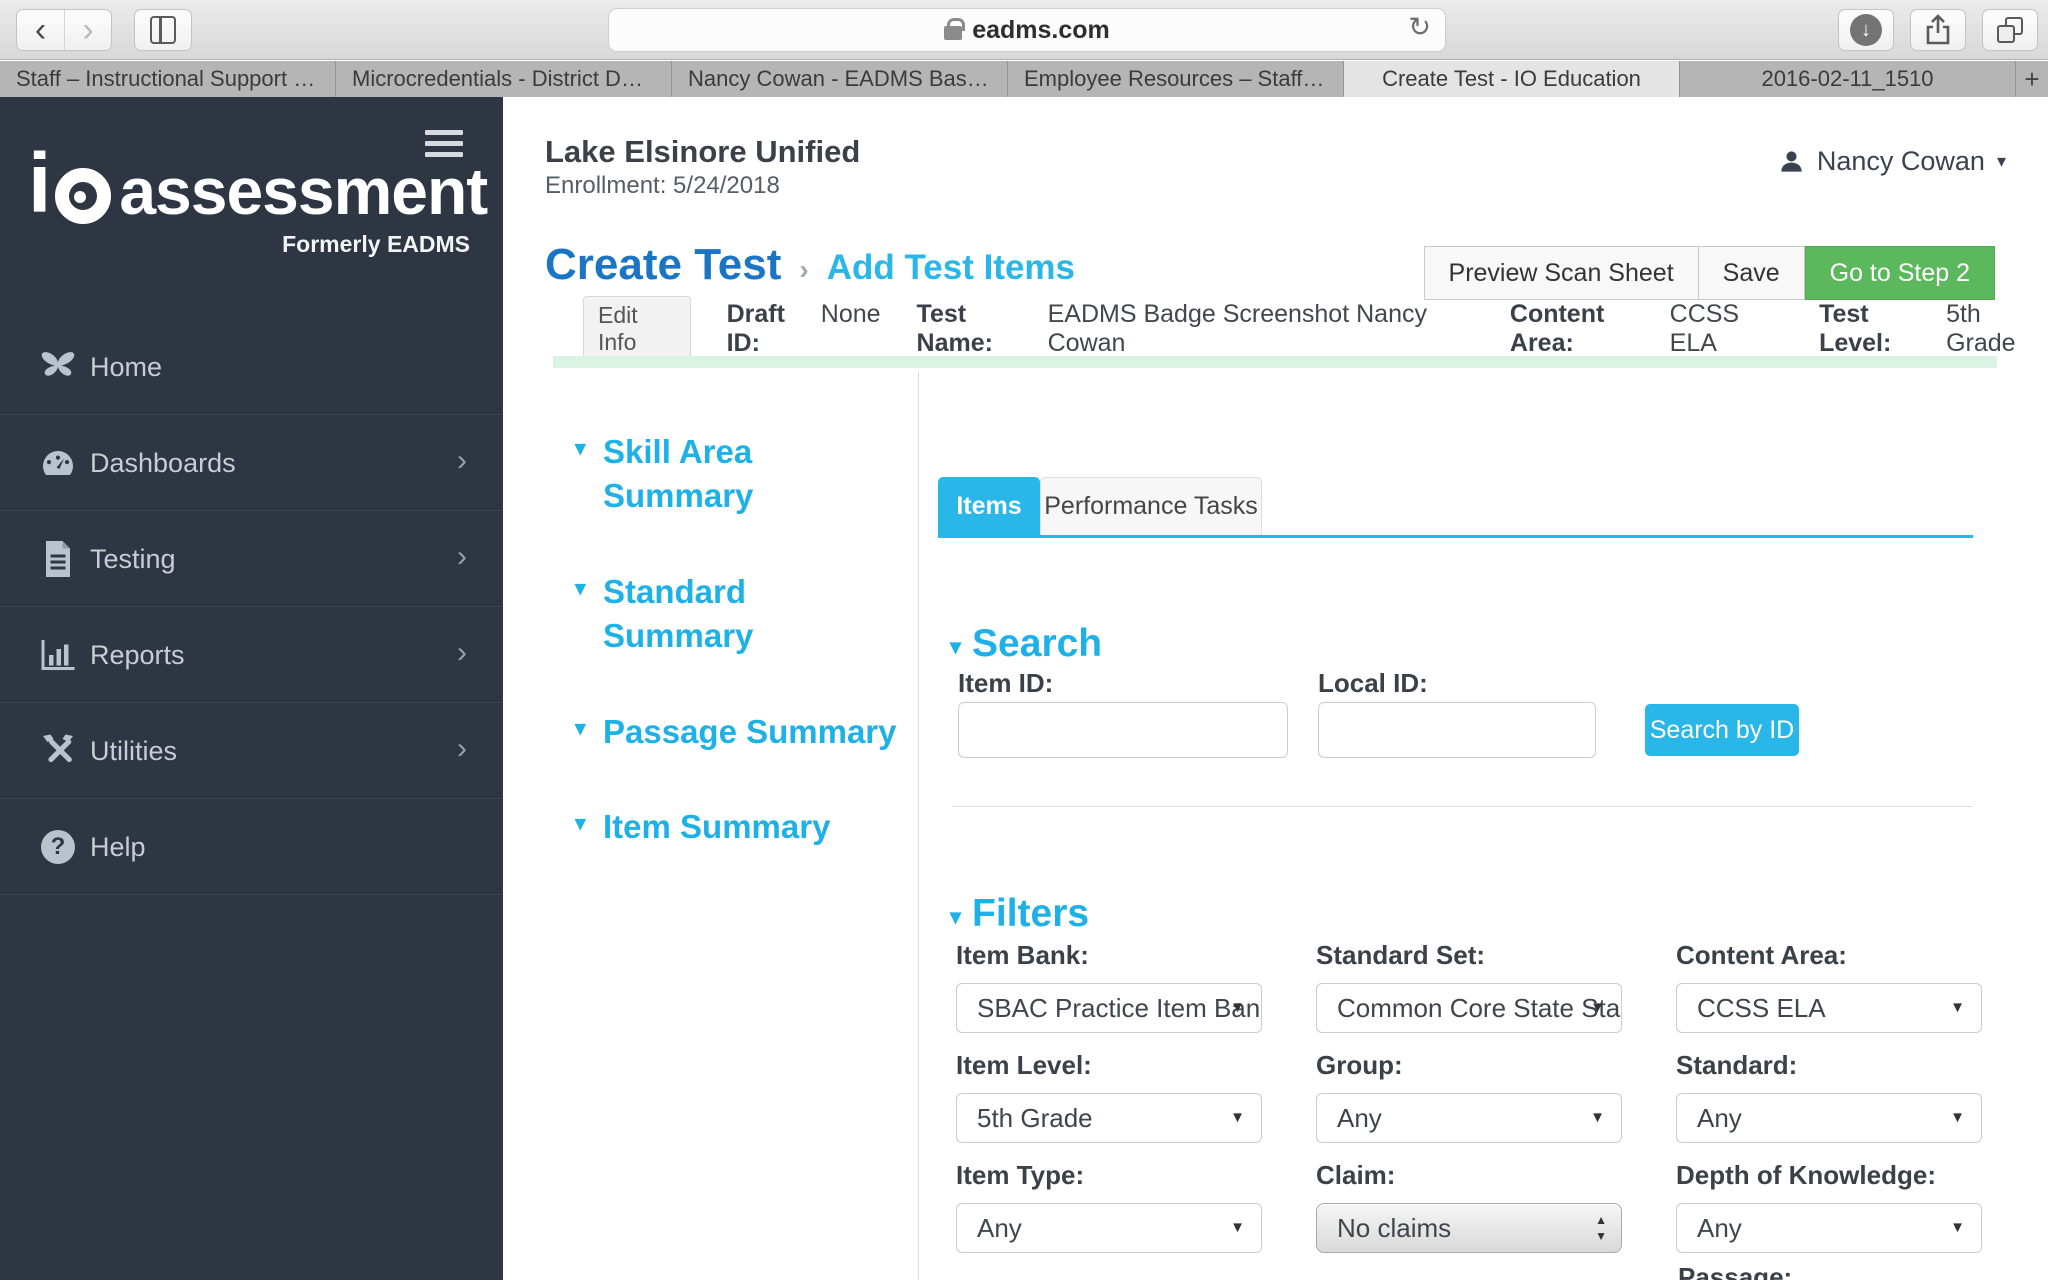 Image resolution: width=2048 pixels, height=1280 pixels. Describe the element at coordinates (1751, 273) in the screenshot. I see `save-button: Save` at that location.